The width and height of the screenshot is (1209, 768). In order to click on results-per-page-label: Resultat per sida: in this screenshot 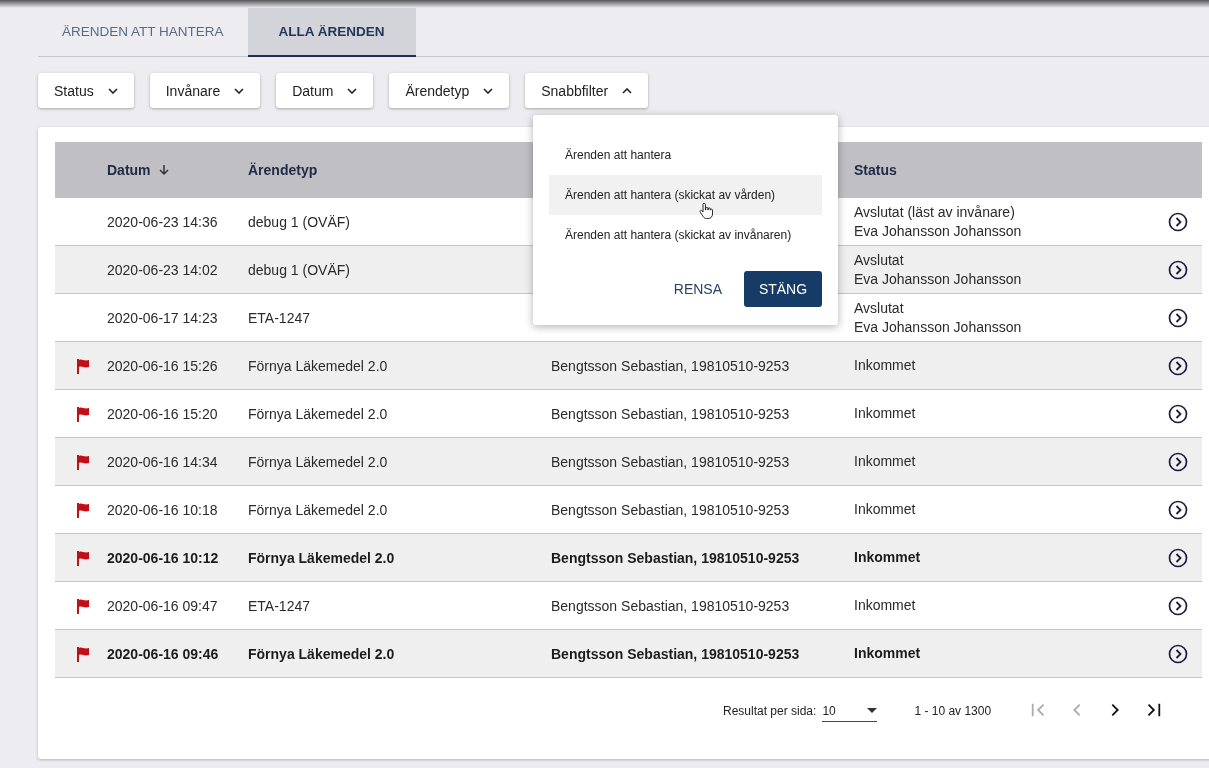, I will do `click(770, 711)`.